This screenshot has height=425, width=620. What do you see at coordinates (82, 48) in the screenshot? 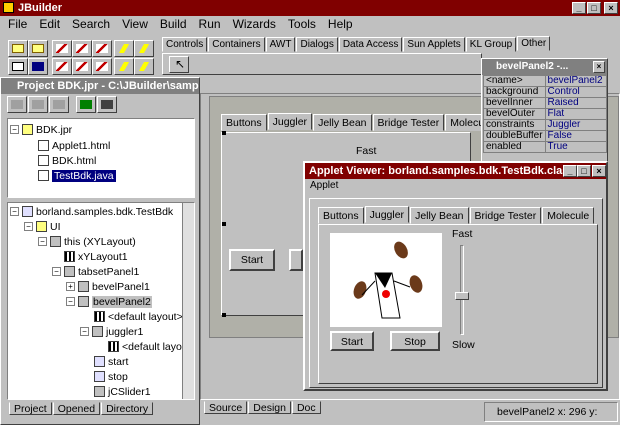
I see `wand2-button` at bounding box center [82, 48].